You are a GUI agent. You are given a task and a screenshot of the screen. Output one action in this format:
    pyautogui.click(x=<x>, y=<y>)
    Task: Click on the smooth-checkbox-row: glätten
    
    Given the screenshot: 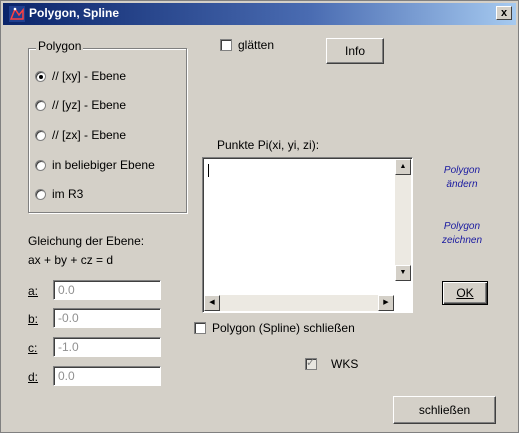 What is the action you would take?
    pyautogui.click(x=247, y=45)
    